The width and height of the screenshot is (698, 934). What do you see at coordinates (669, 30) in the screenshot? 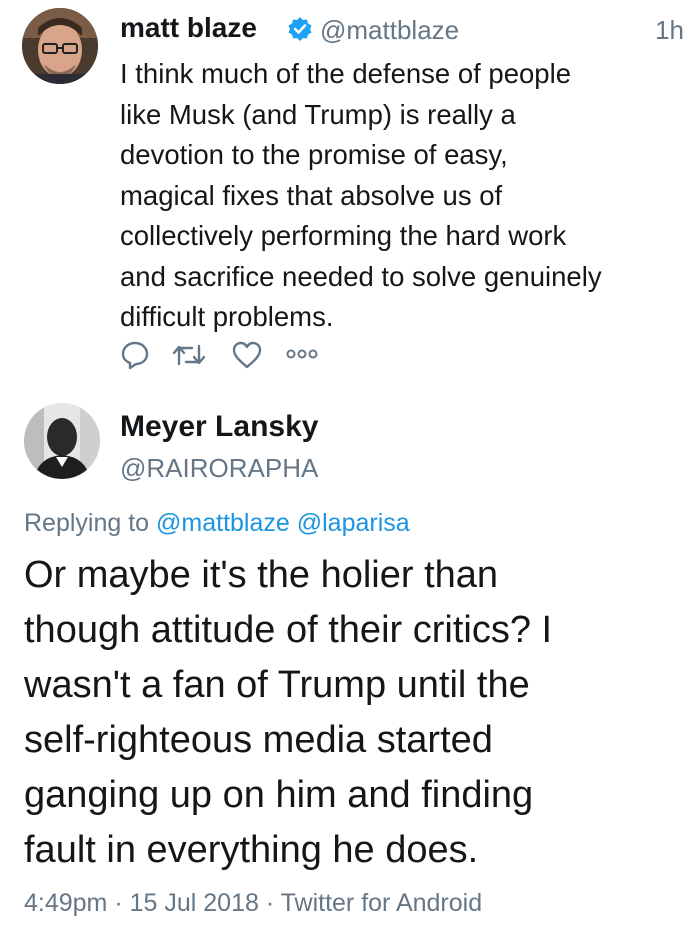
I see `tweet1-time: 1h` at bounding box center [669, 30].